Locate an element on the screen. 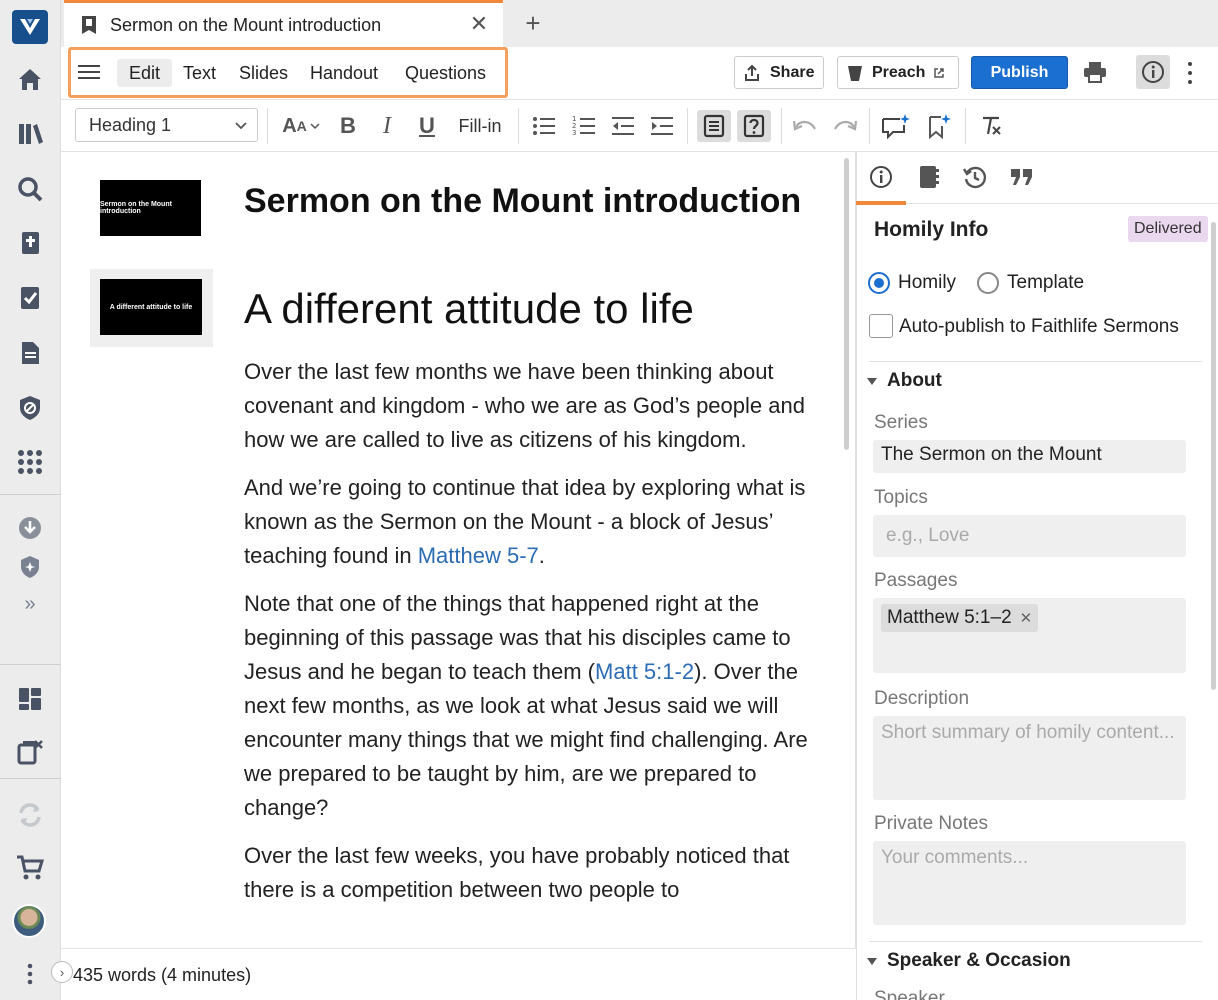 This screenshot has height=1000, width=1218. template-radio is located at coordinates (988, 283).